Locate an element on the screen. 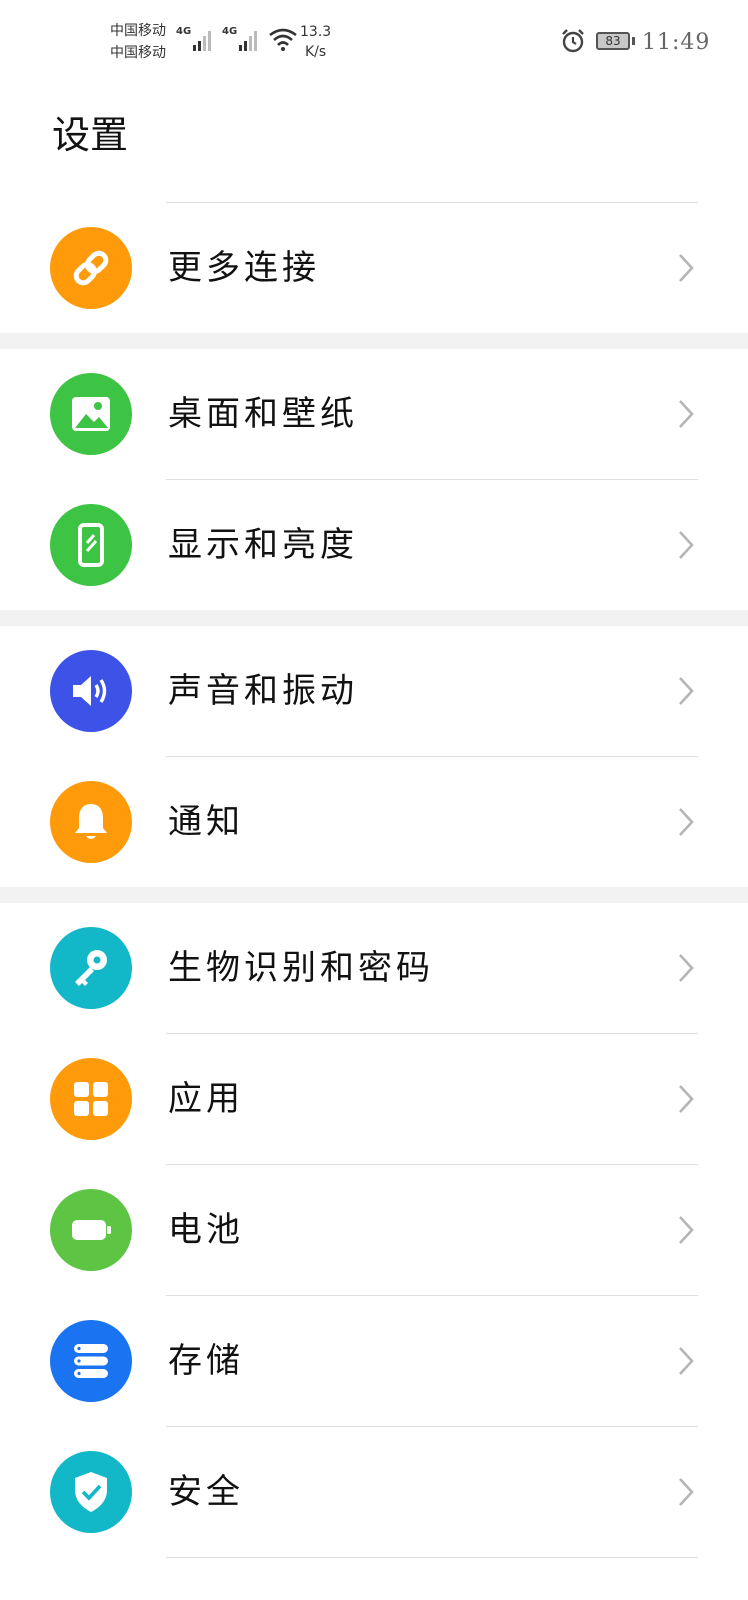 The image size is (748, 1600). carrier-labels: 中国移动 中国移动 is located at coordinates (138, 42).